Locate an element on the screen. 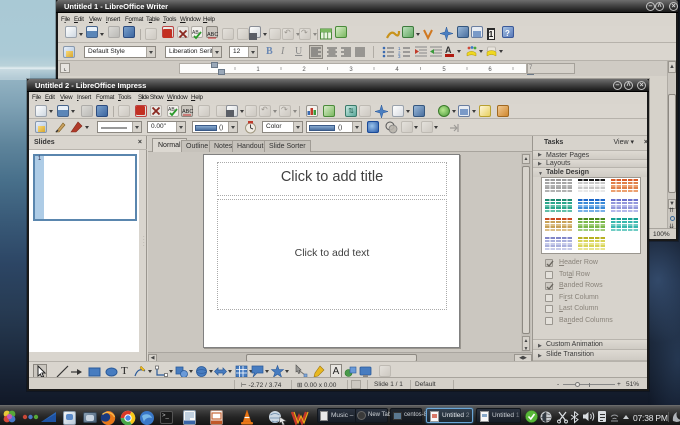 The height and width of the screenshot is (425, 680). svg-text: 1 is located at coordinates (258, 70).